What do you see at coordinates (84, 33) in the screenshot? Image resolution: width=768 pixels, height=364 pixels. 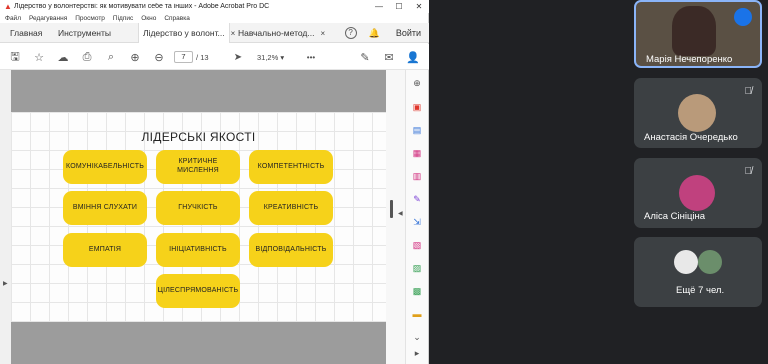 I see `tab-tools: Инструменты` at bounding box center [84, 33].